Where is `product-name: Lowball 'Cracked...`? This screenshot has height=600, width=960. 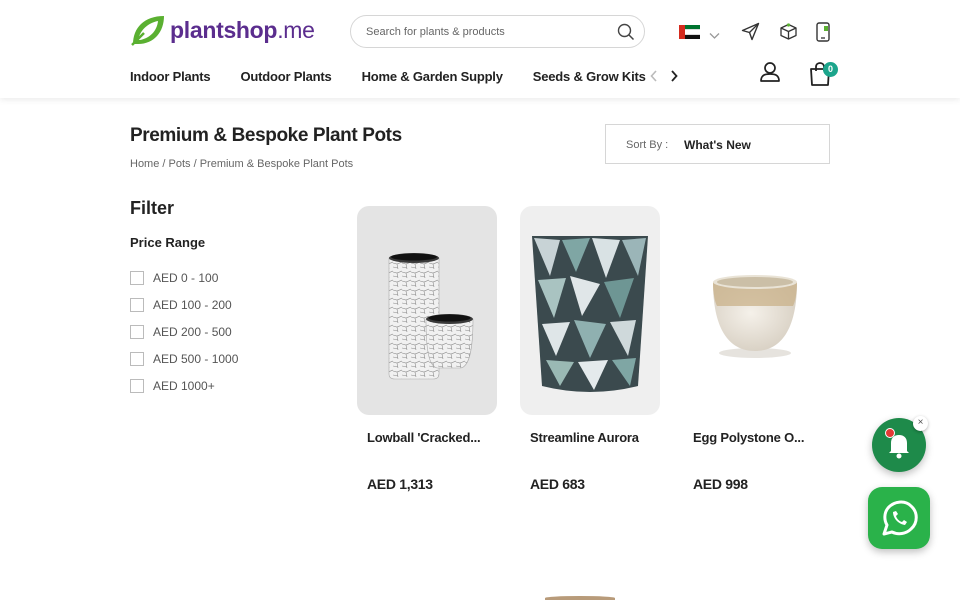
product-name: Lowball 'Cracked... is located at coordinates (432, 437).